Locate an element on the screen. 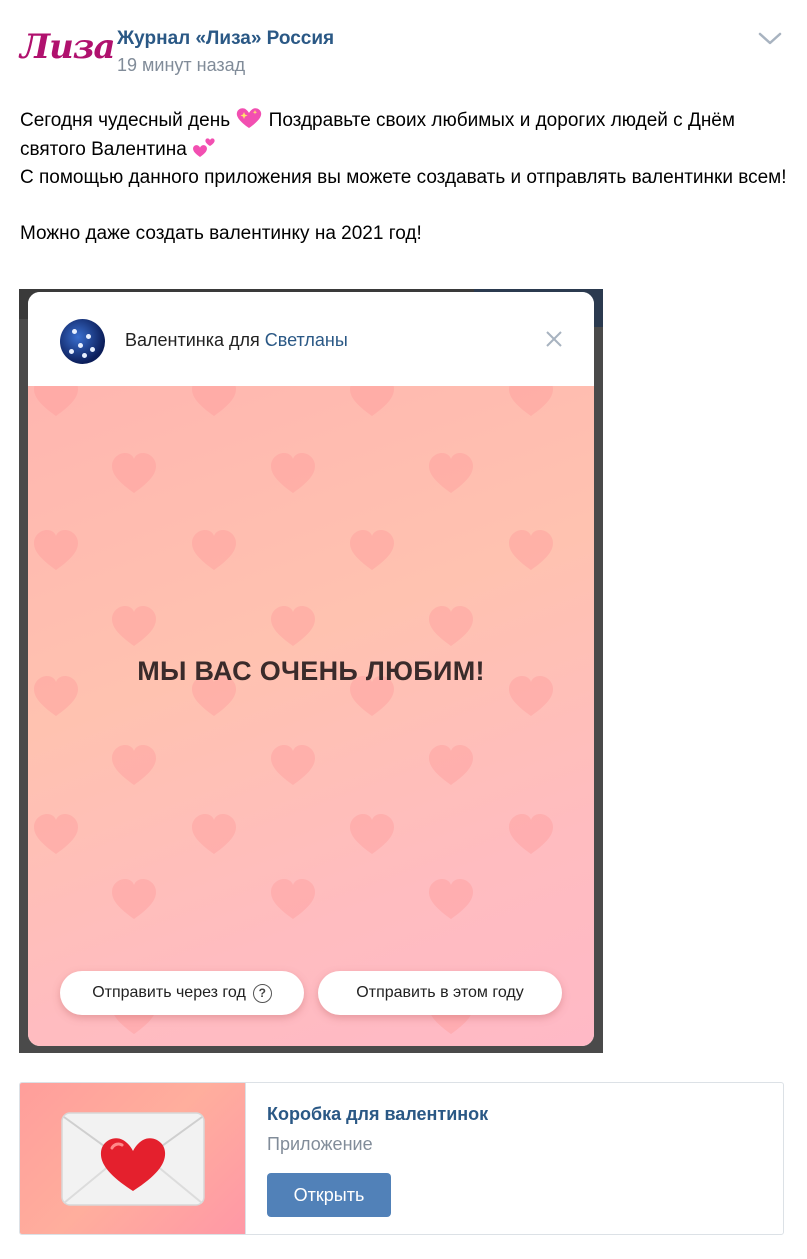  valentine-title: Валентинка для Светланы is located at coordinates (236, 340).